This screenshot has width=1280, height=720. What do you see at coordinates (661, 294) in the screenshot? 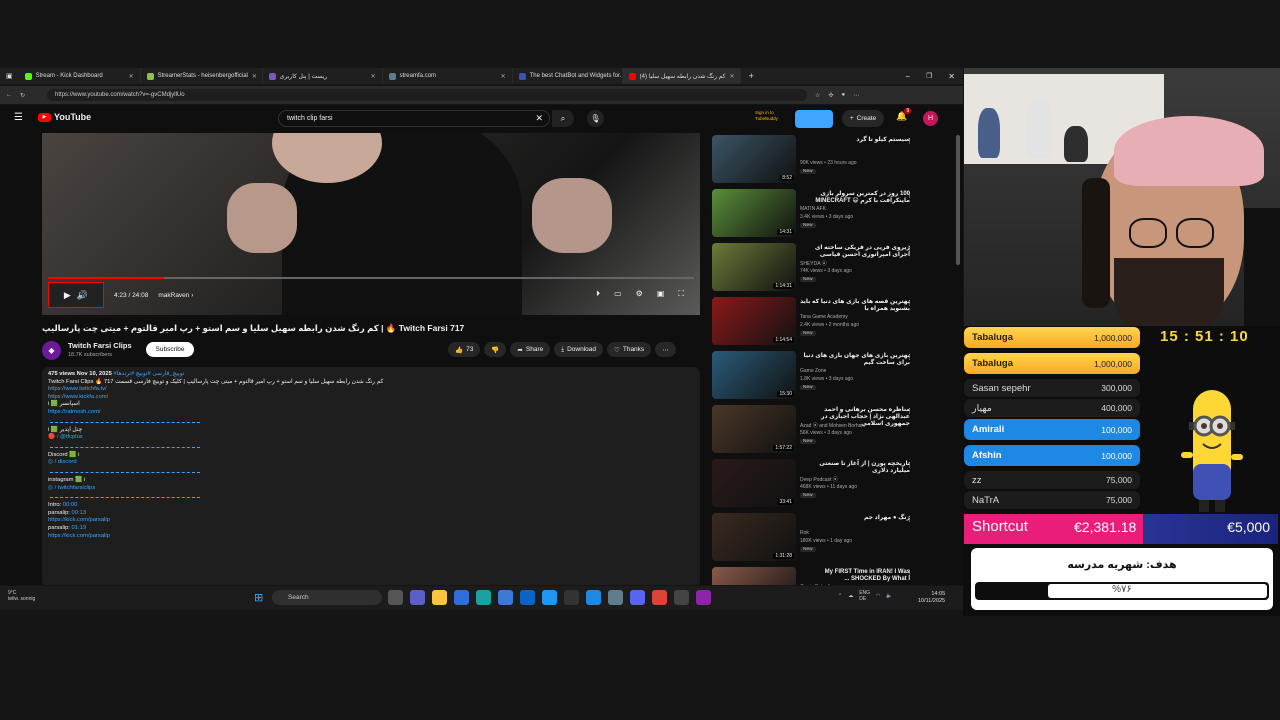
I see `miniplayer-icon: ▣` at bounding box center [661, 294].